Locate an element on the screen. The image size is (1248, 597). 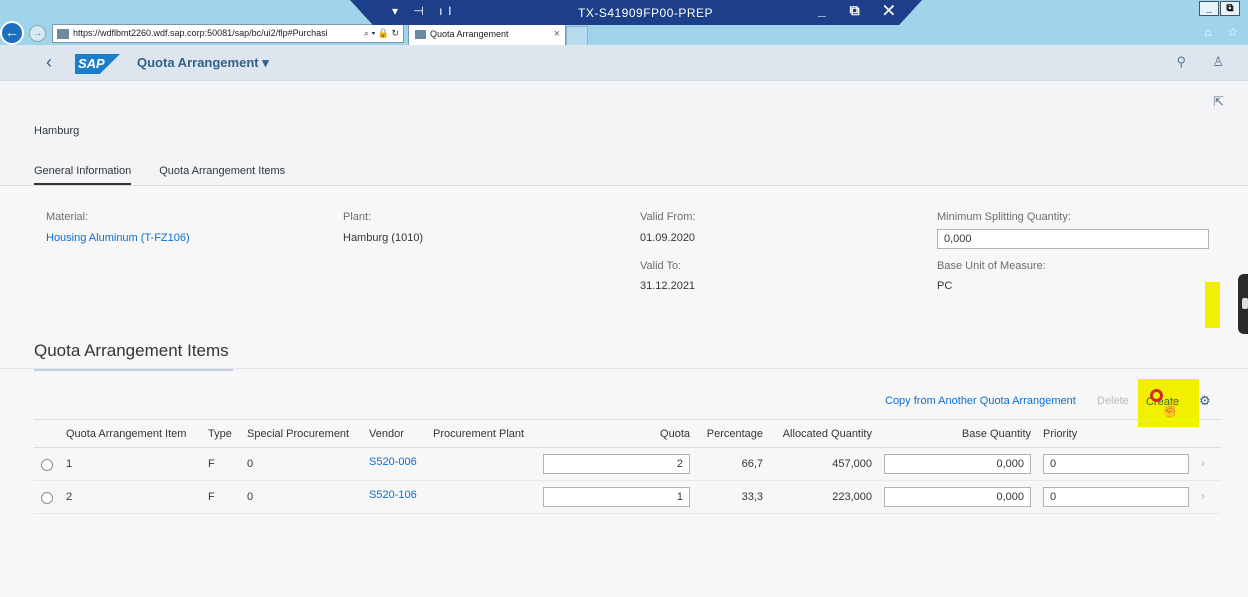
object-title: Hamburg is located at coordinates (57, 131).